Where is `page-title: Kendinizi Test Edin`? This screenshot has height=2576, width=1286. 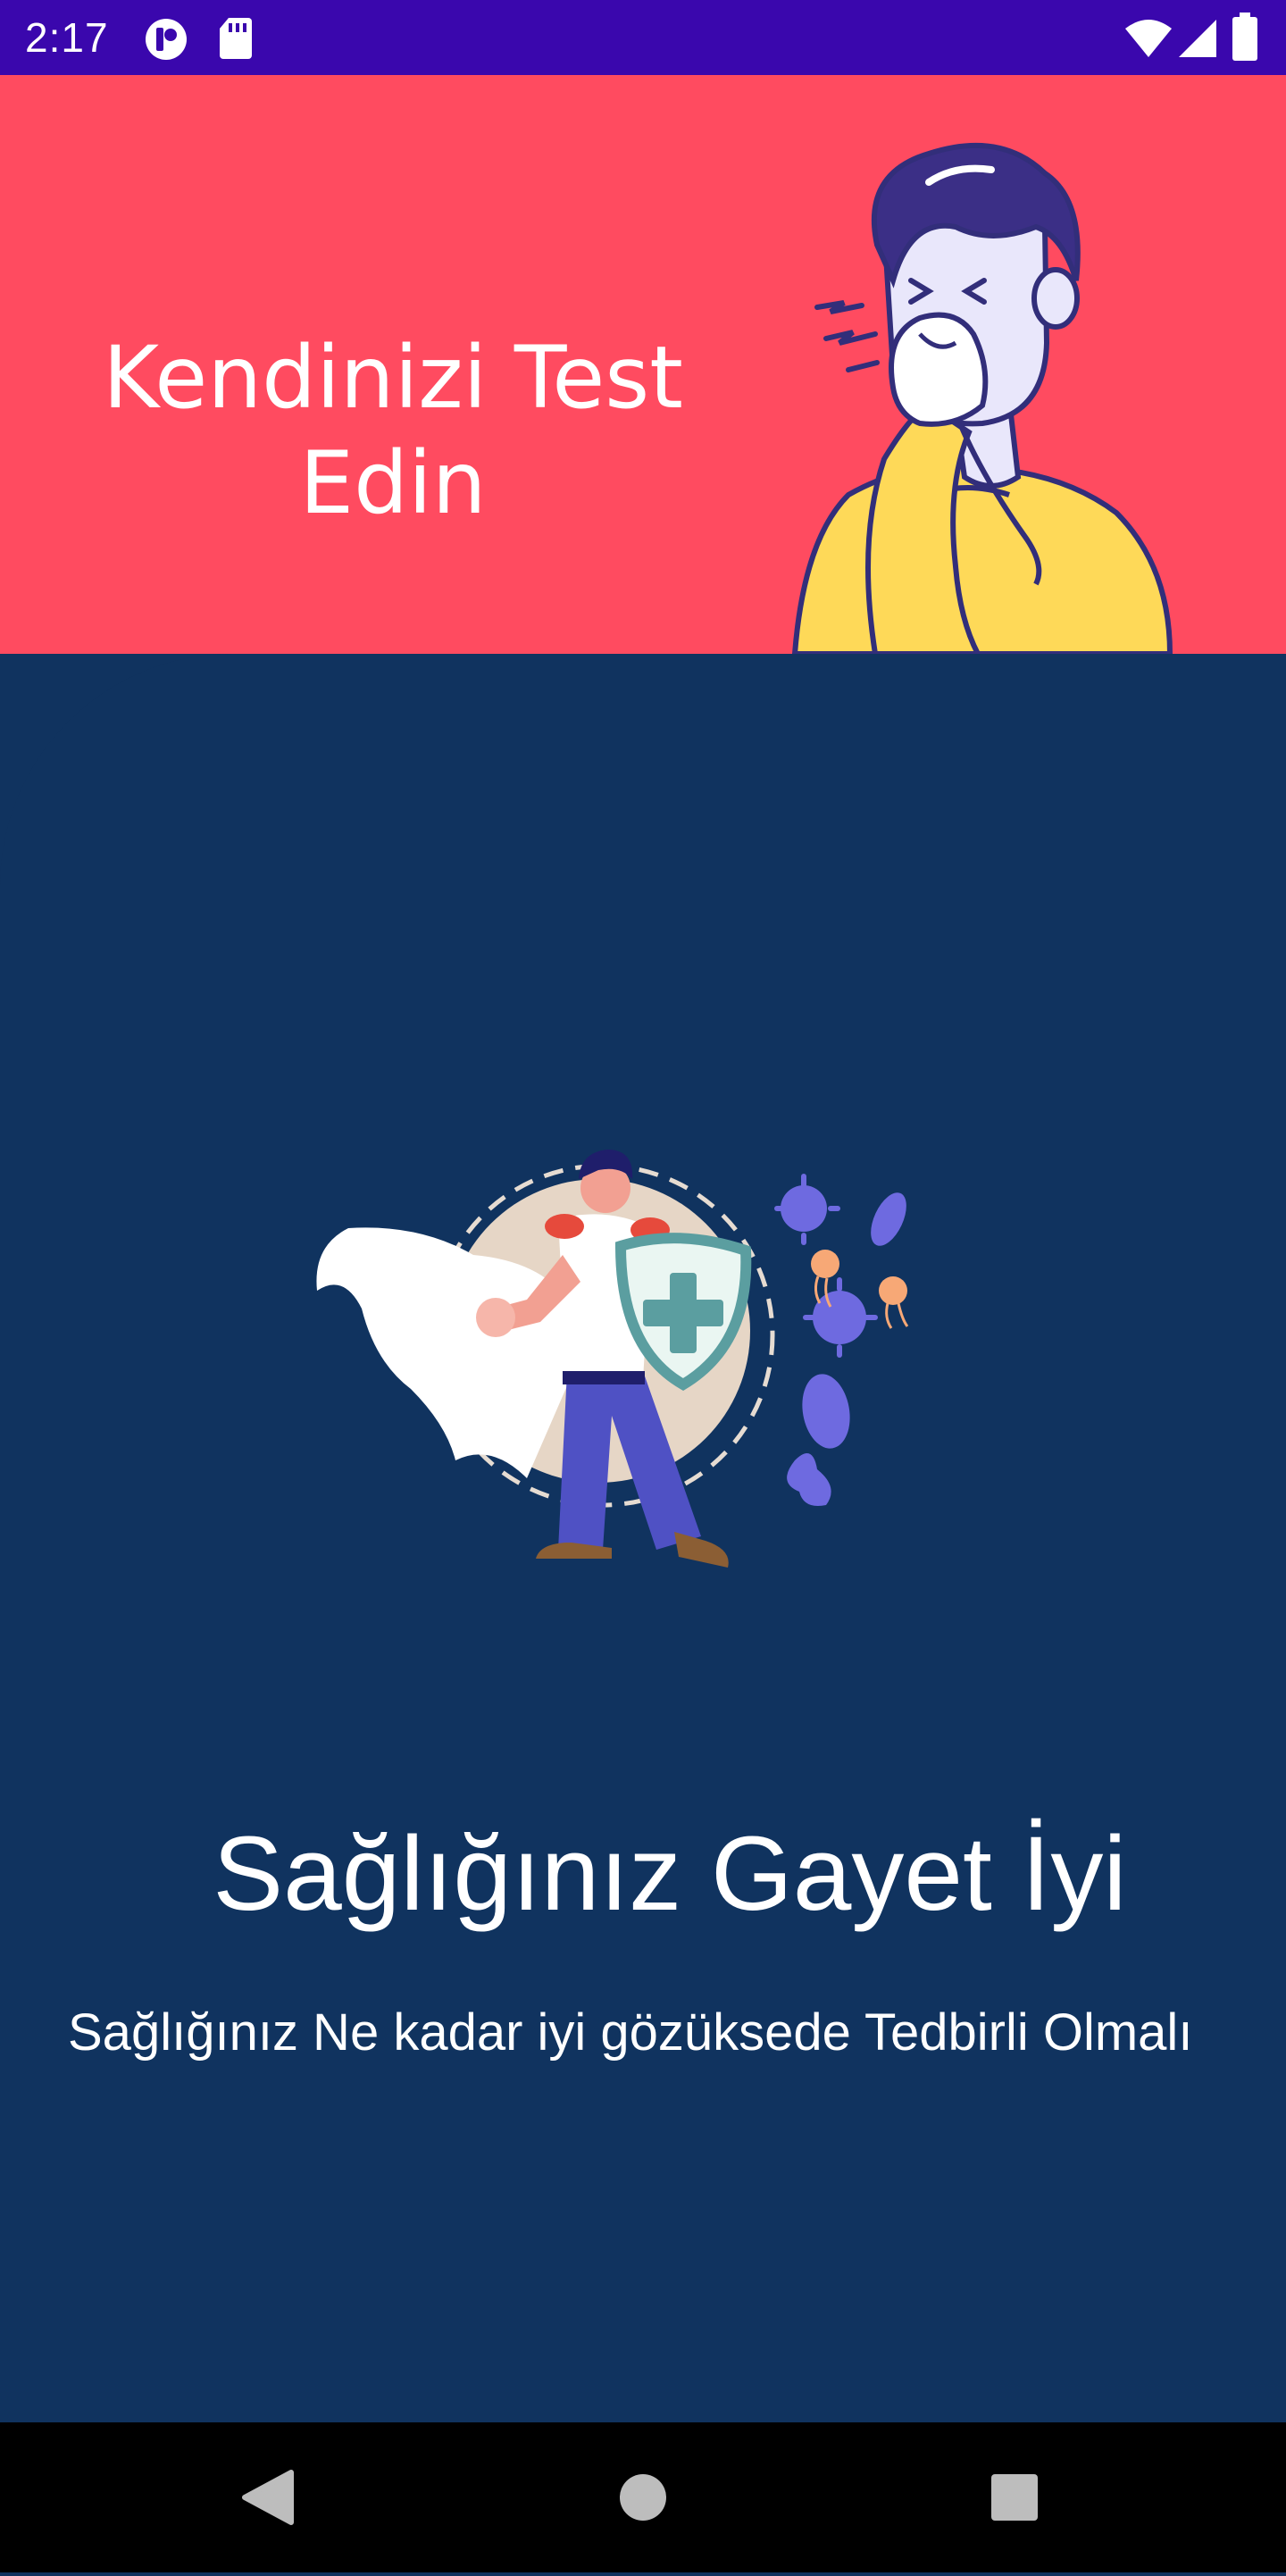
page-title: Kendinizi Test Edin is located at coordinates (393, 431).